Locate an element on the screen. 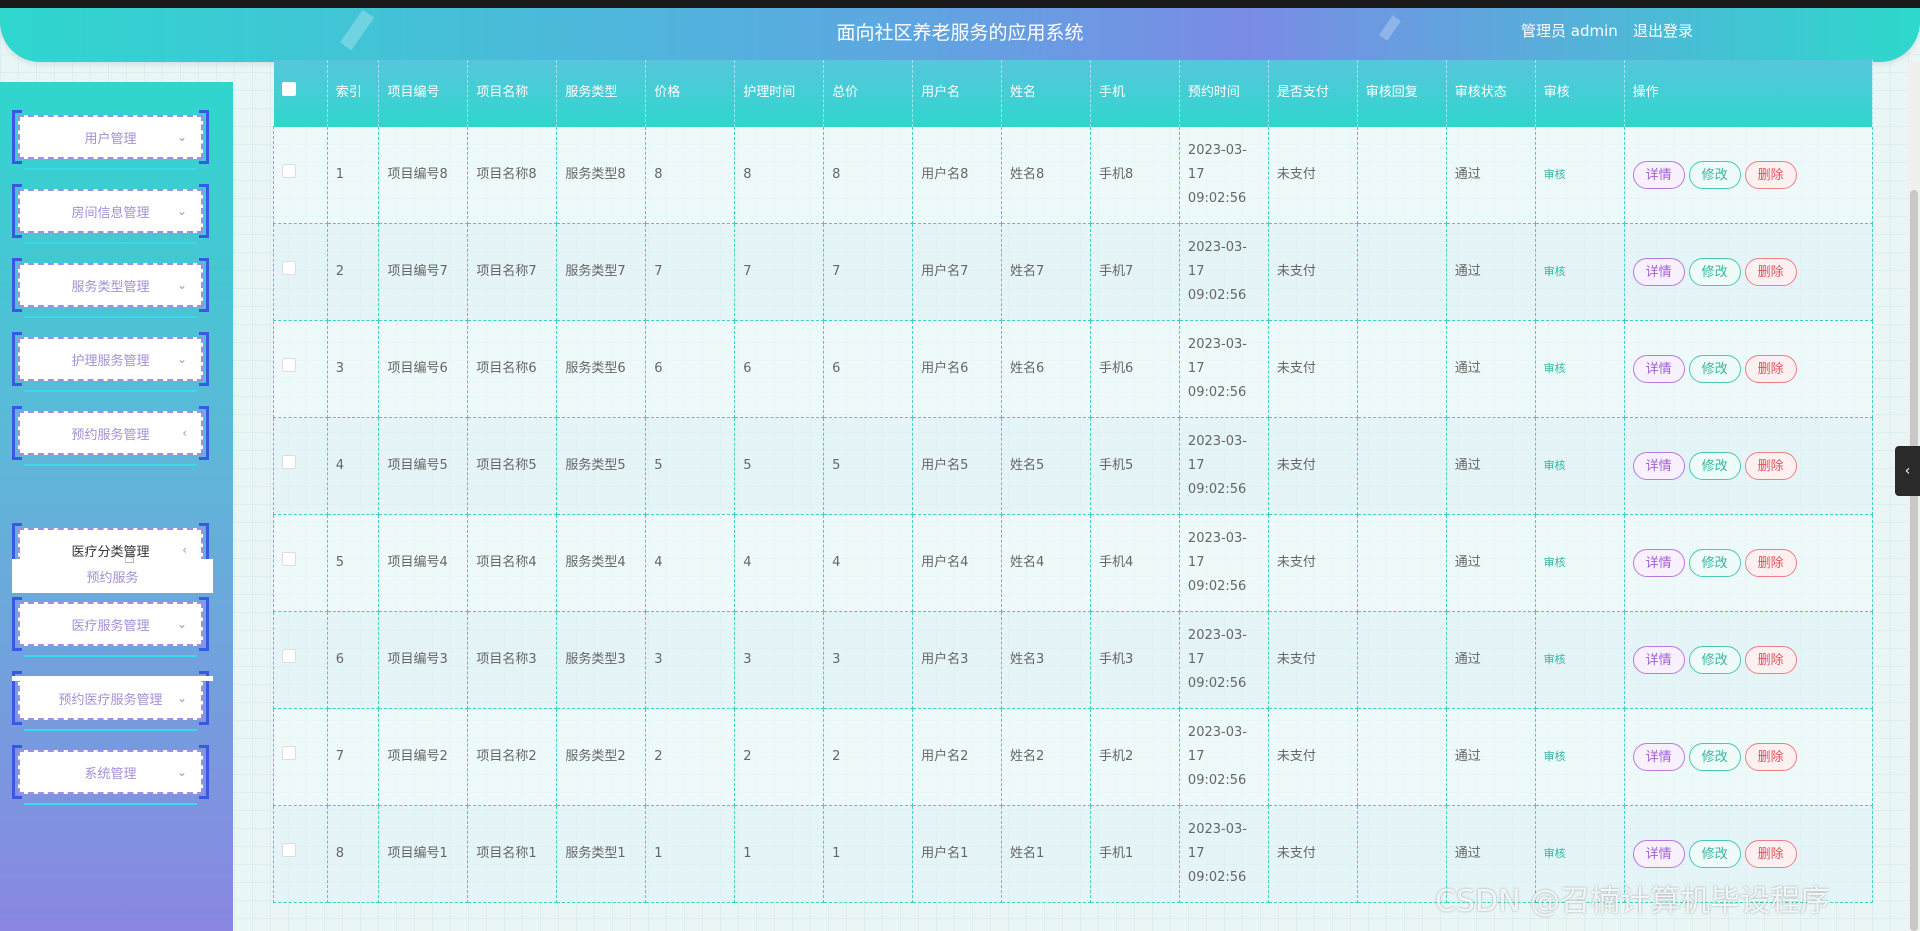 The width and height of the screenshot is (1920, 931). column-header: 索引 is located at coordinates (353, 93).